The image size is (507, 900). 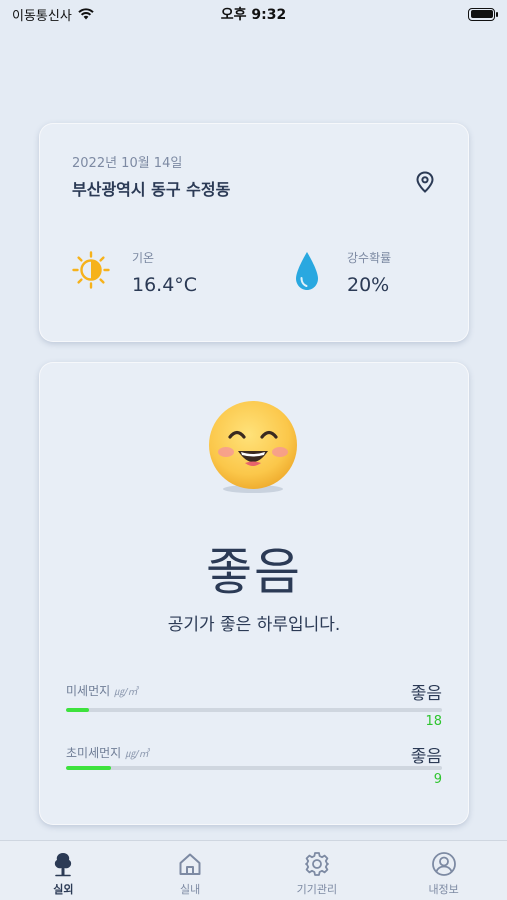 I want to click on weather-date: 2022년 10월 14일, so click(x=127, y=163).